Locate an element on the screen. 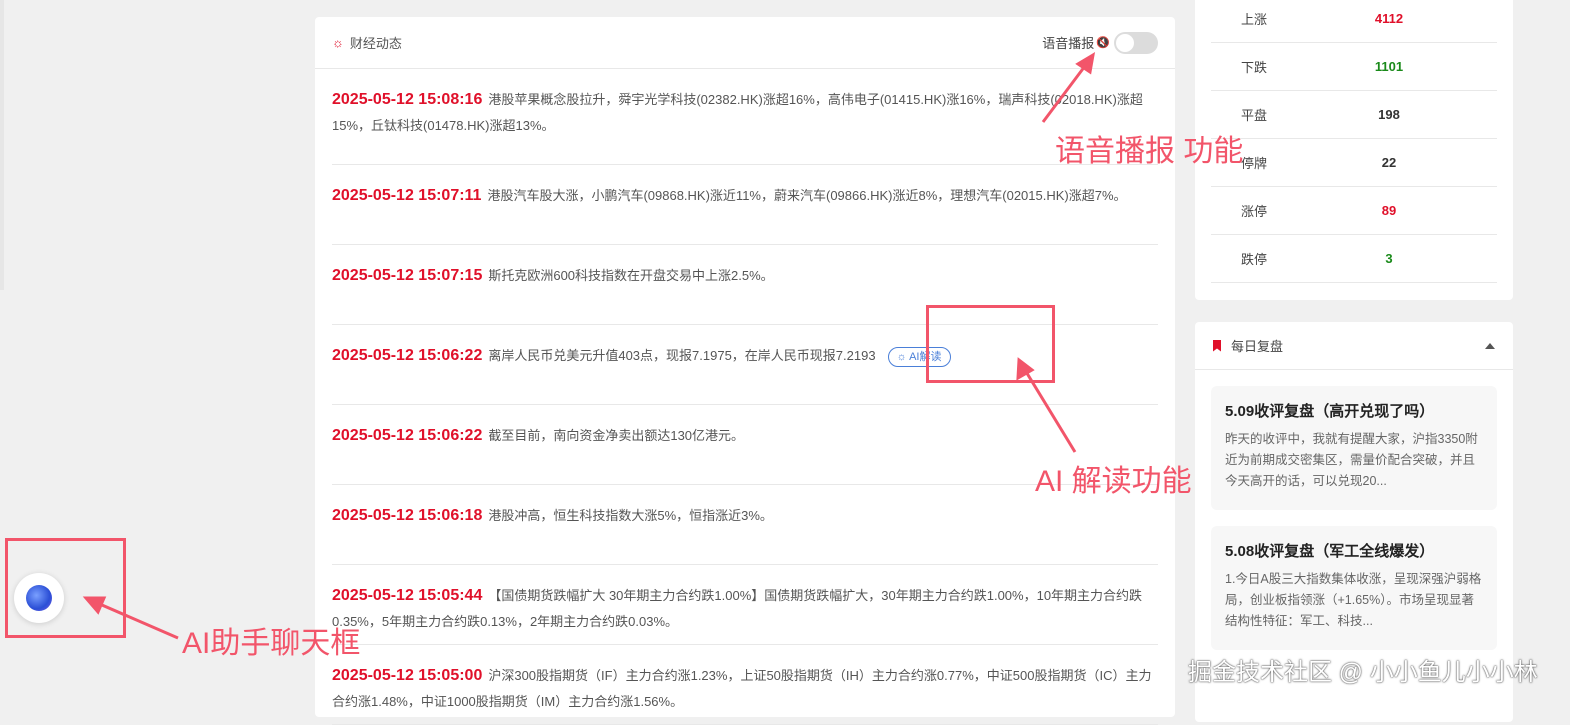 Image resolution: width=1570 pixels, height=725 pixels. annotation-chat: AI助手聊天框 is located at coordinates (271, 643).